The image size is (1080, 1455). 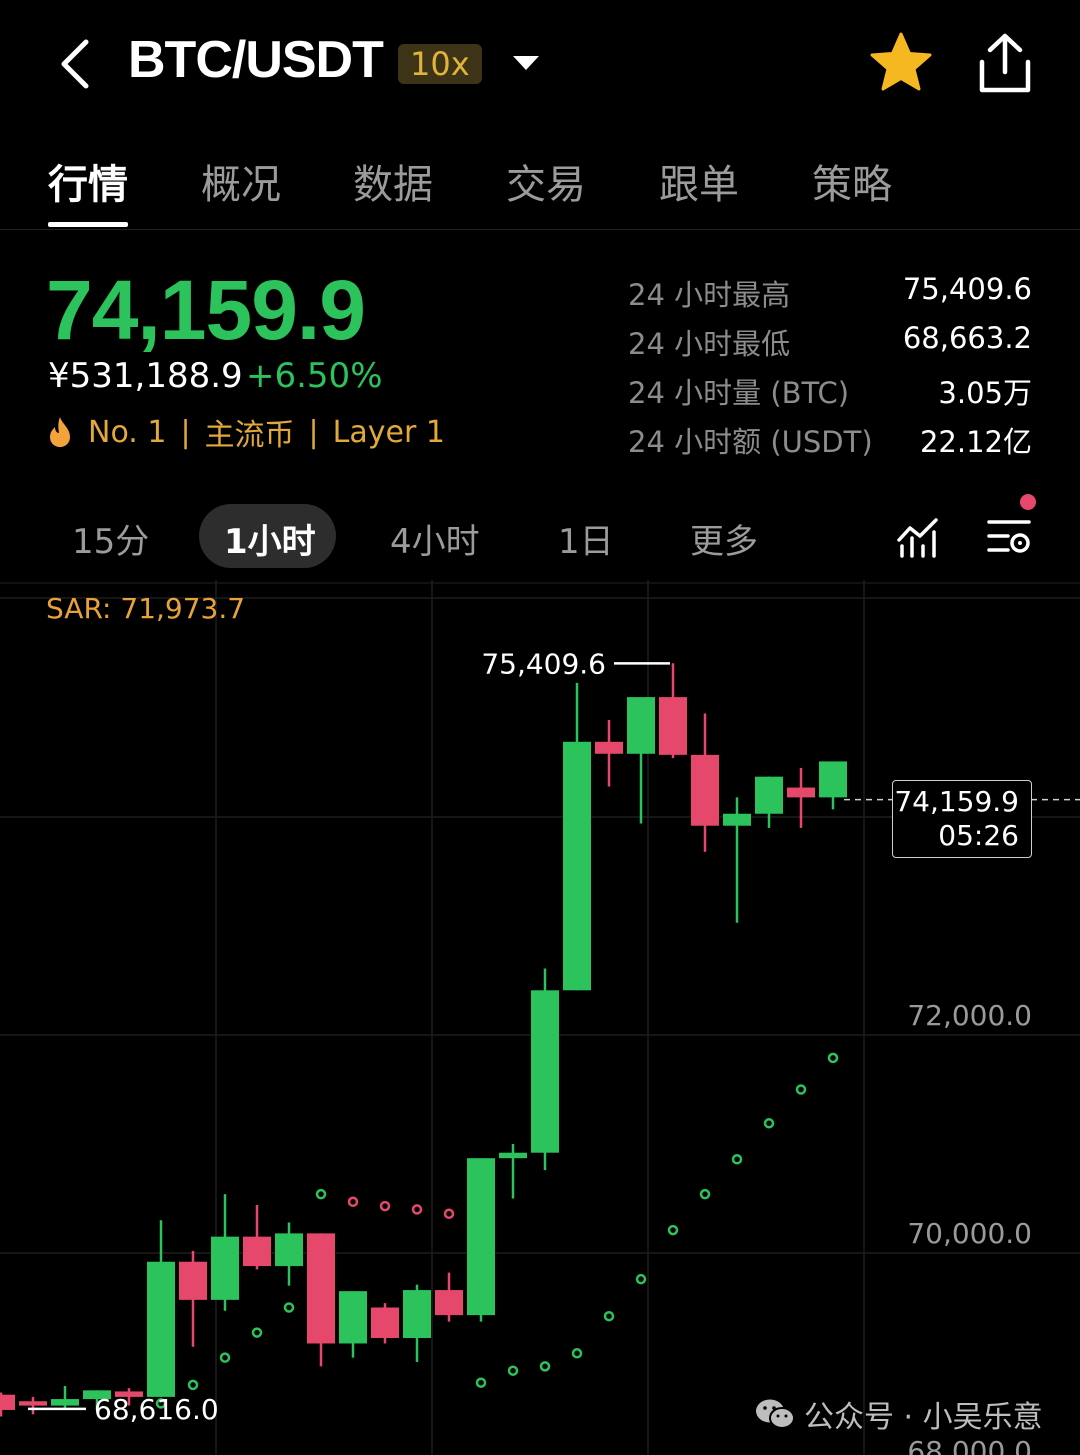 I want to click on current-price-value: 74,159.9, so click(x=956, y=801).